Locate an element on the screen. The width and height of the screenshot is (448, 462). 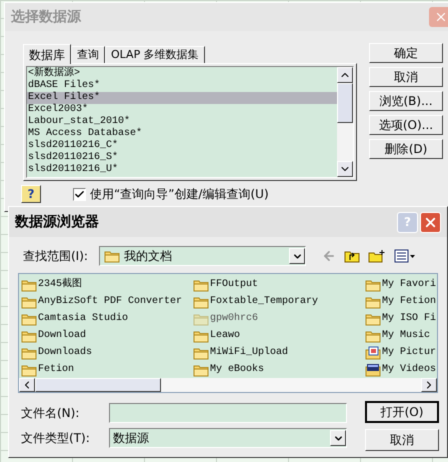
checkbox-label: 使用“查询向导”创建/编辑查询(U) is located at coordinates (179, 194).